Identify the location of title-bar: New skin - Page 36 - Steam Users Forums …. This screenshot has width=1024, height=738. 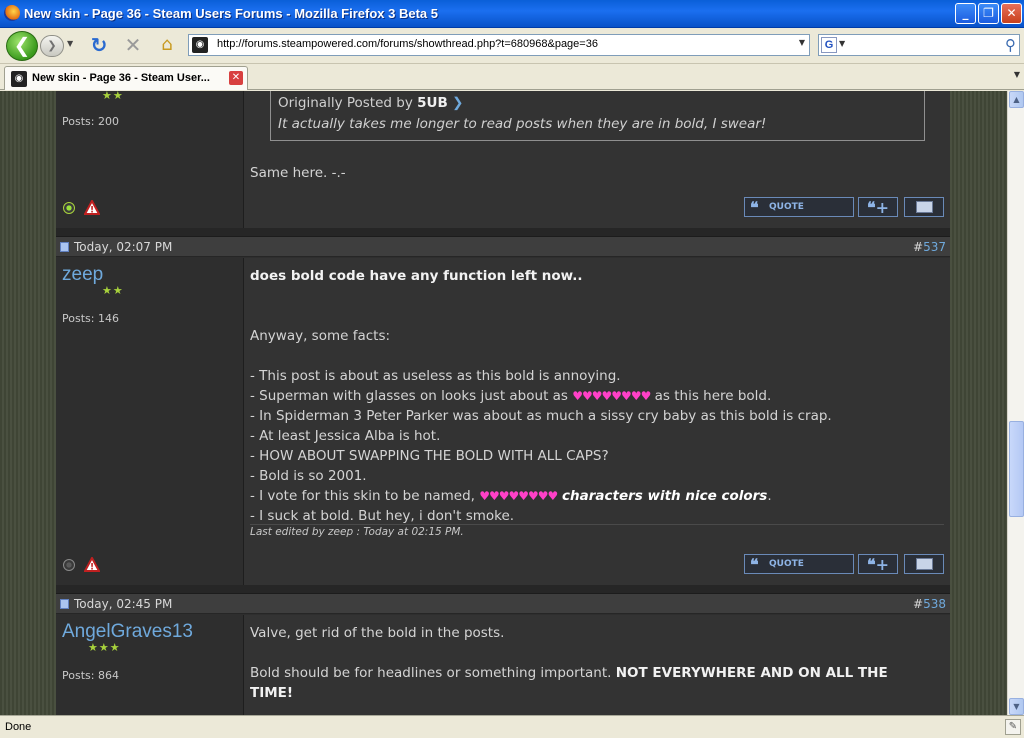
(512, 14).